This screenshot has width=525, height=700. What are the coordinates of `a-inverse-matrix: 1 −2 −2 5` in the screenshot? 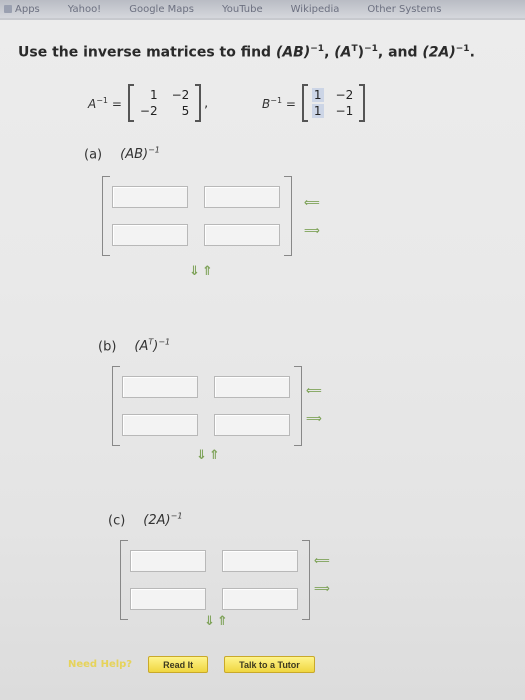 It's located at (164, 103).